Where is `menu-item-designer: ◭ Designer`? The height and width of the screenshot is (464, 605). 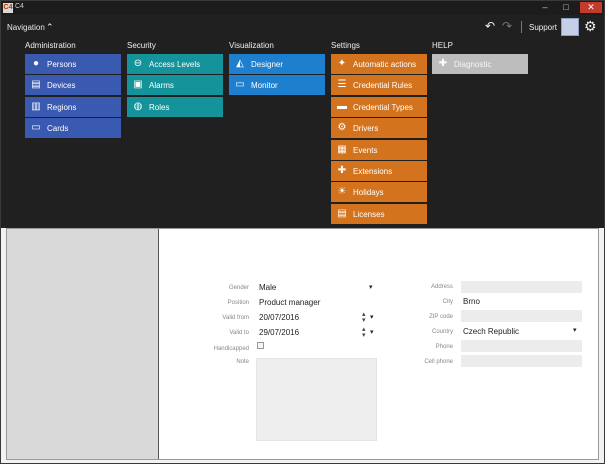 menu-item-designer: ◭ Designer is located at coordinates (277, 64).